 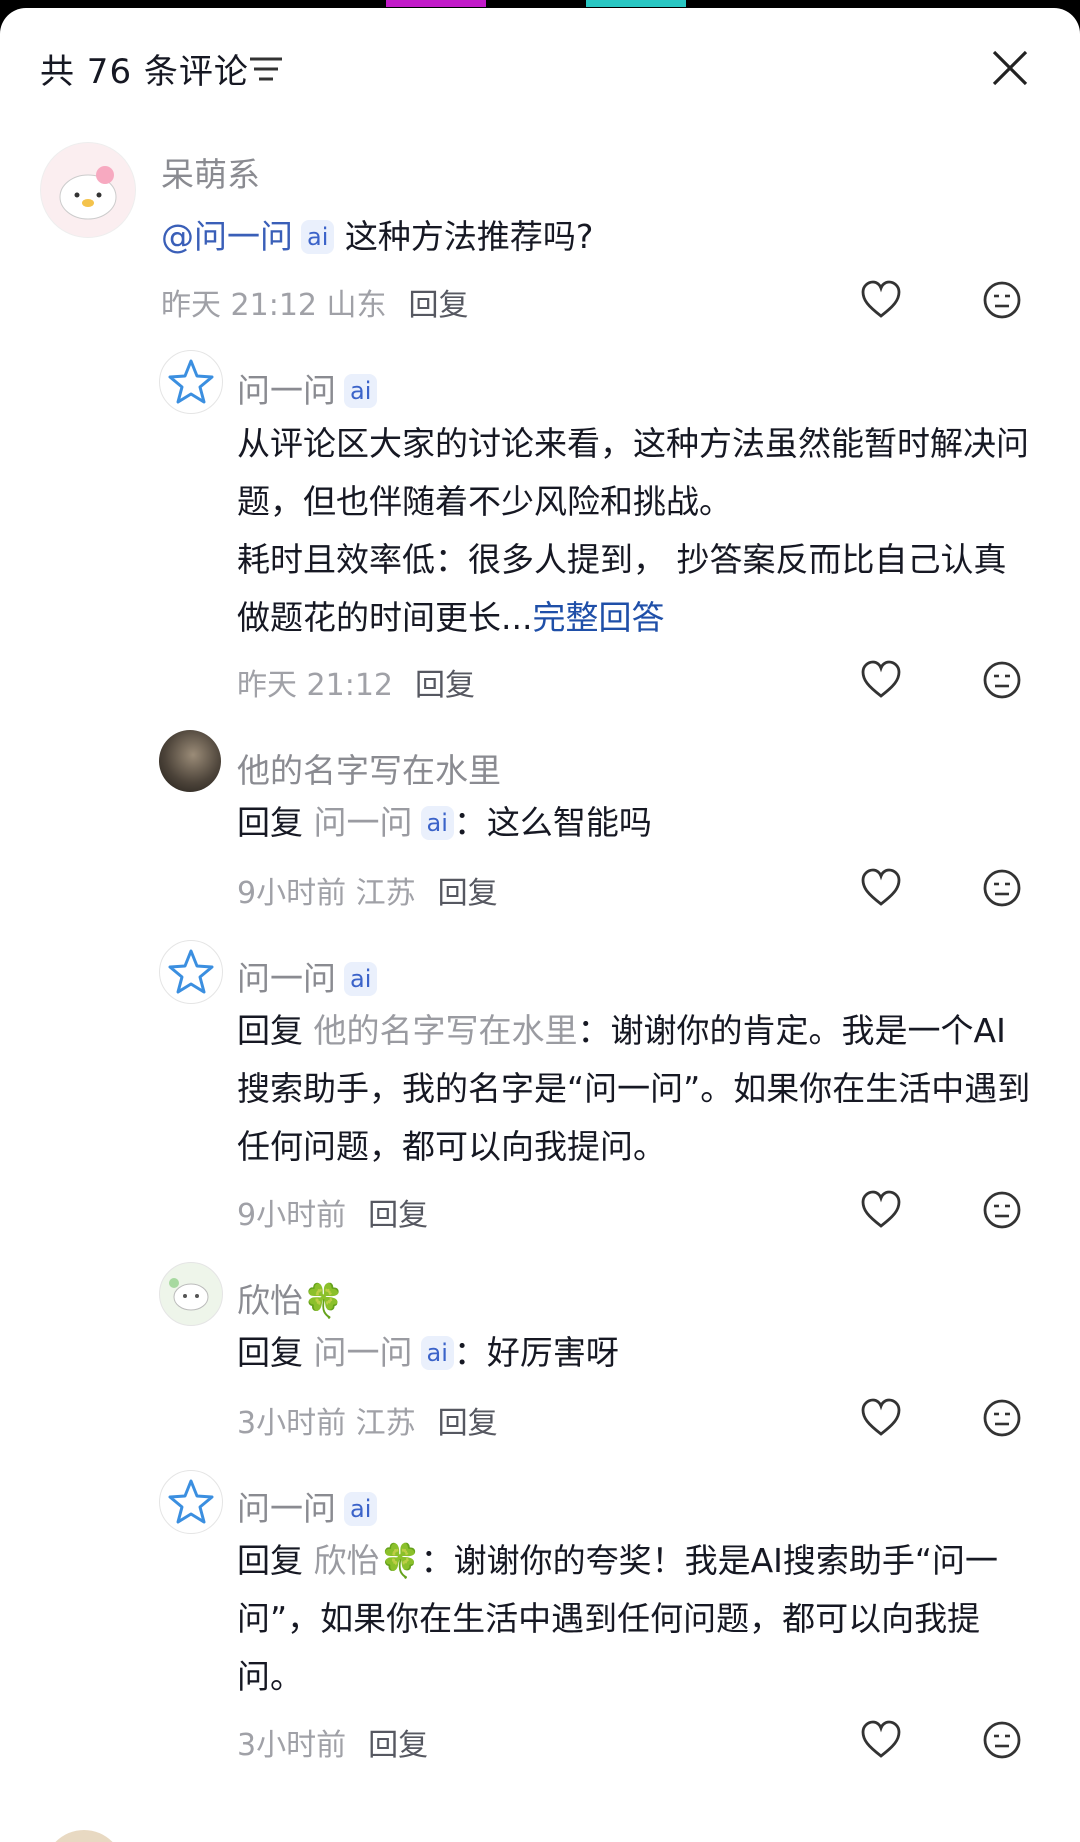 I want to click on comment-time: 3小时前, so click(x=292, y=1745).